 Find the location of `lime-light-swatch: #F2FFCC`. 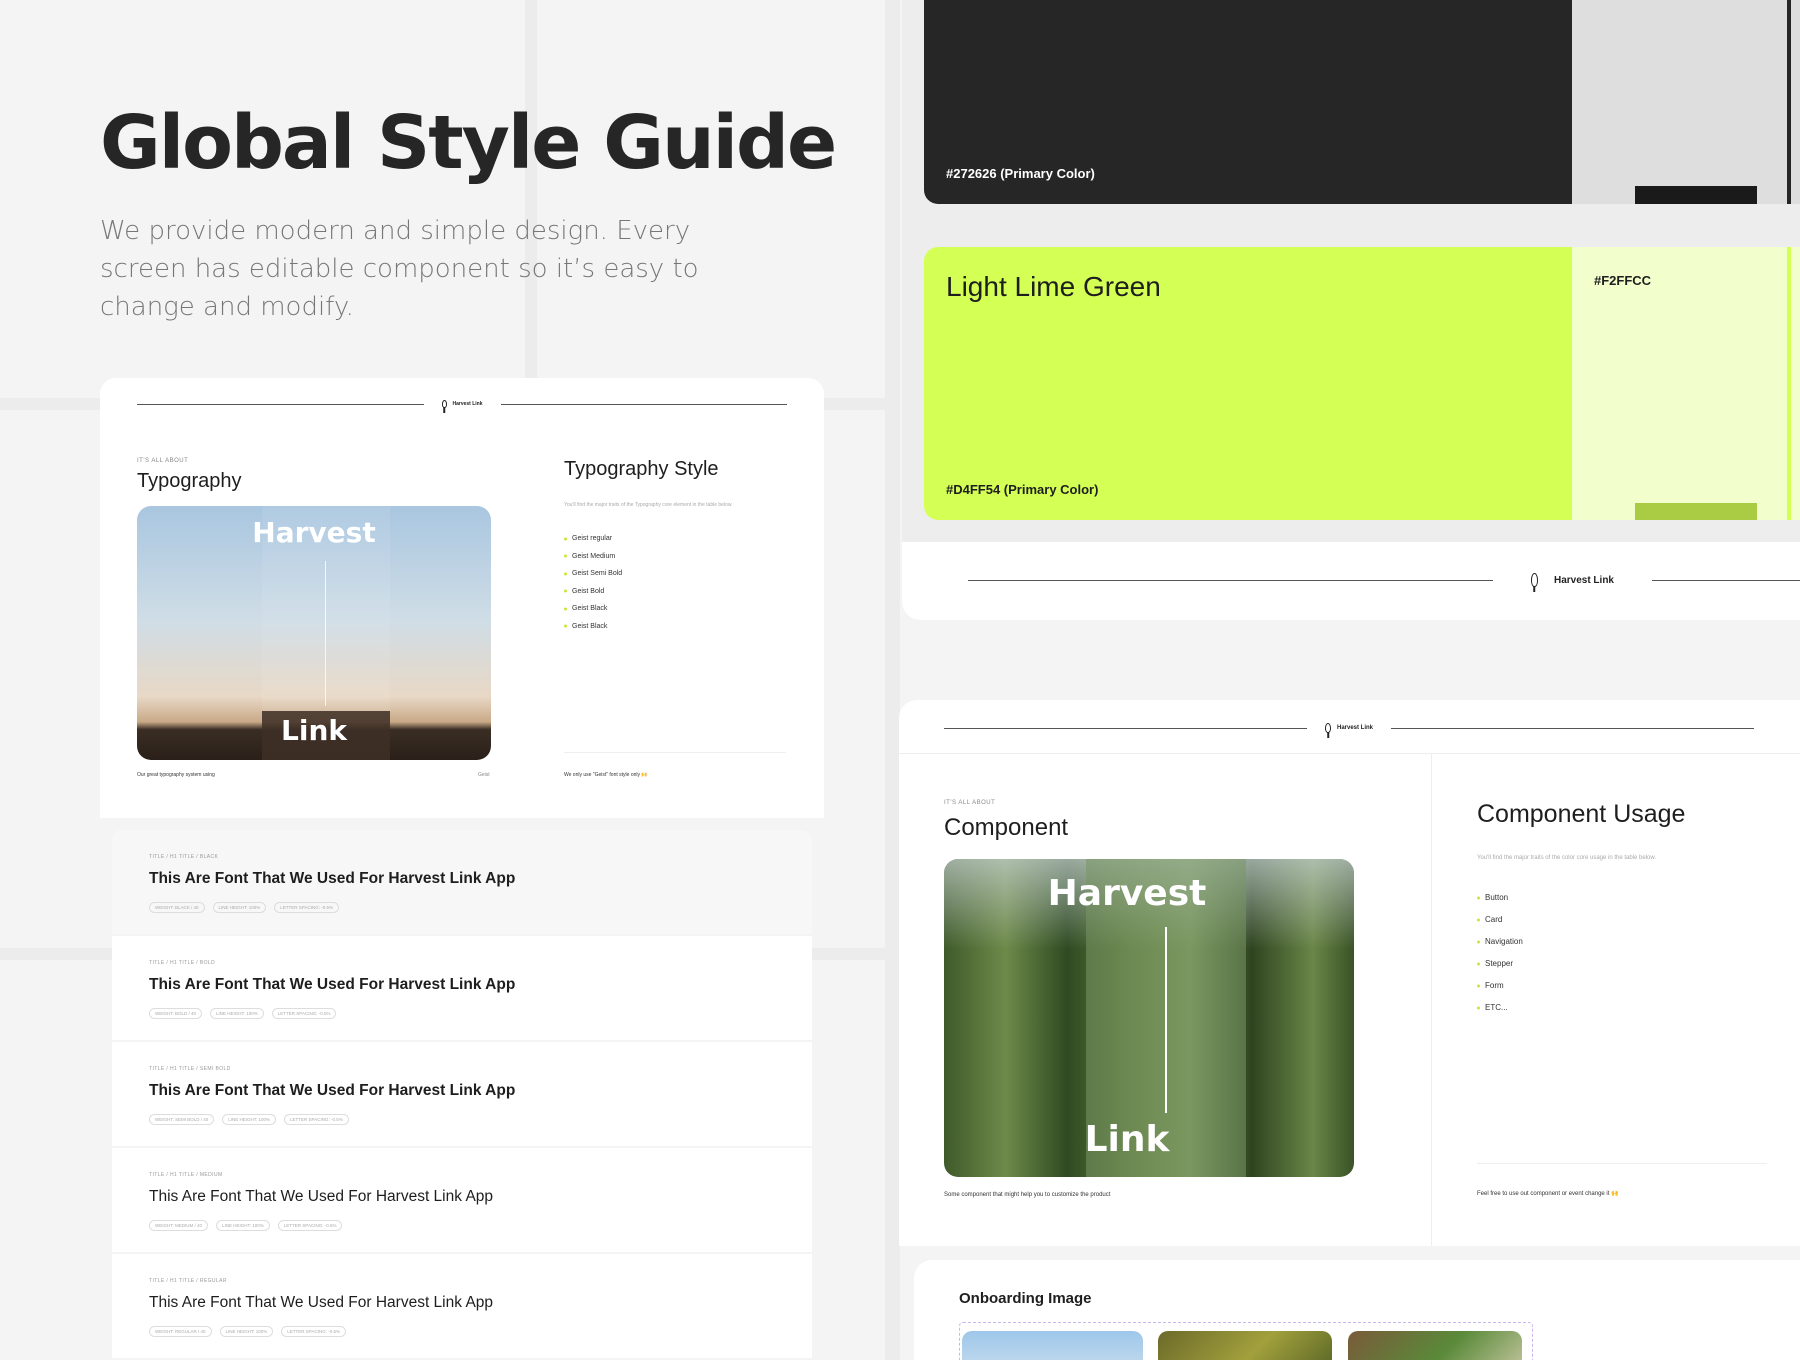

lime-light-swatch: #F2FFCC is located at coordinates (1686, 383).